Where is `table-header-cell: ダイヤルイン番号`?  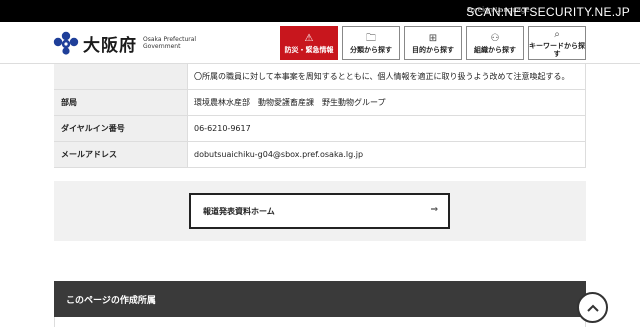 table-header-cell: ダイヤルイン番号 is located at coordinates (120, 128).